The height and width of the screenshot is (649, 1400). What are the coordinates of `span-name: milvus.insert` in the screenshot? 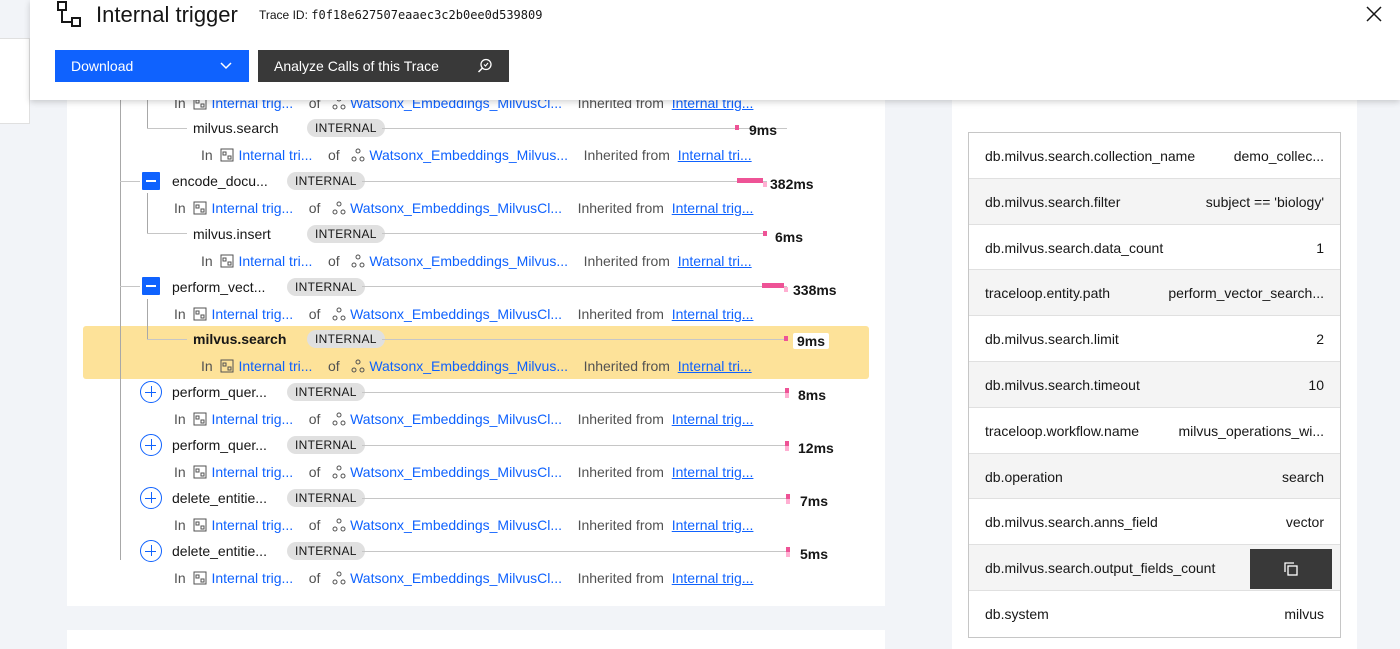 It's located at (232, 234).